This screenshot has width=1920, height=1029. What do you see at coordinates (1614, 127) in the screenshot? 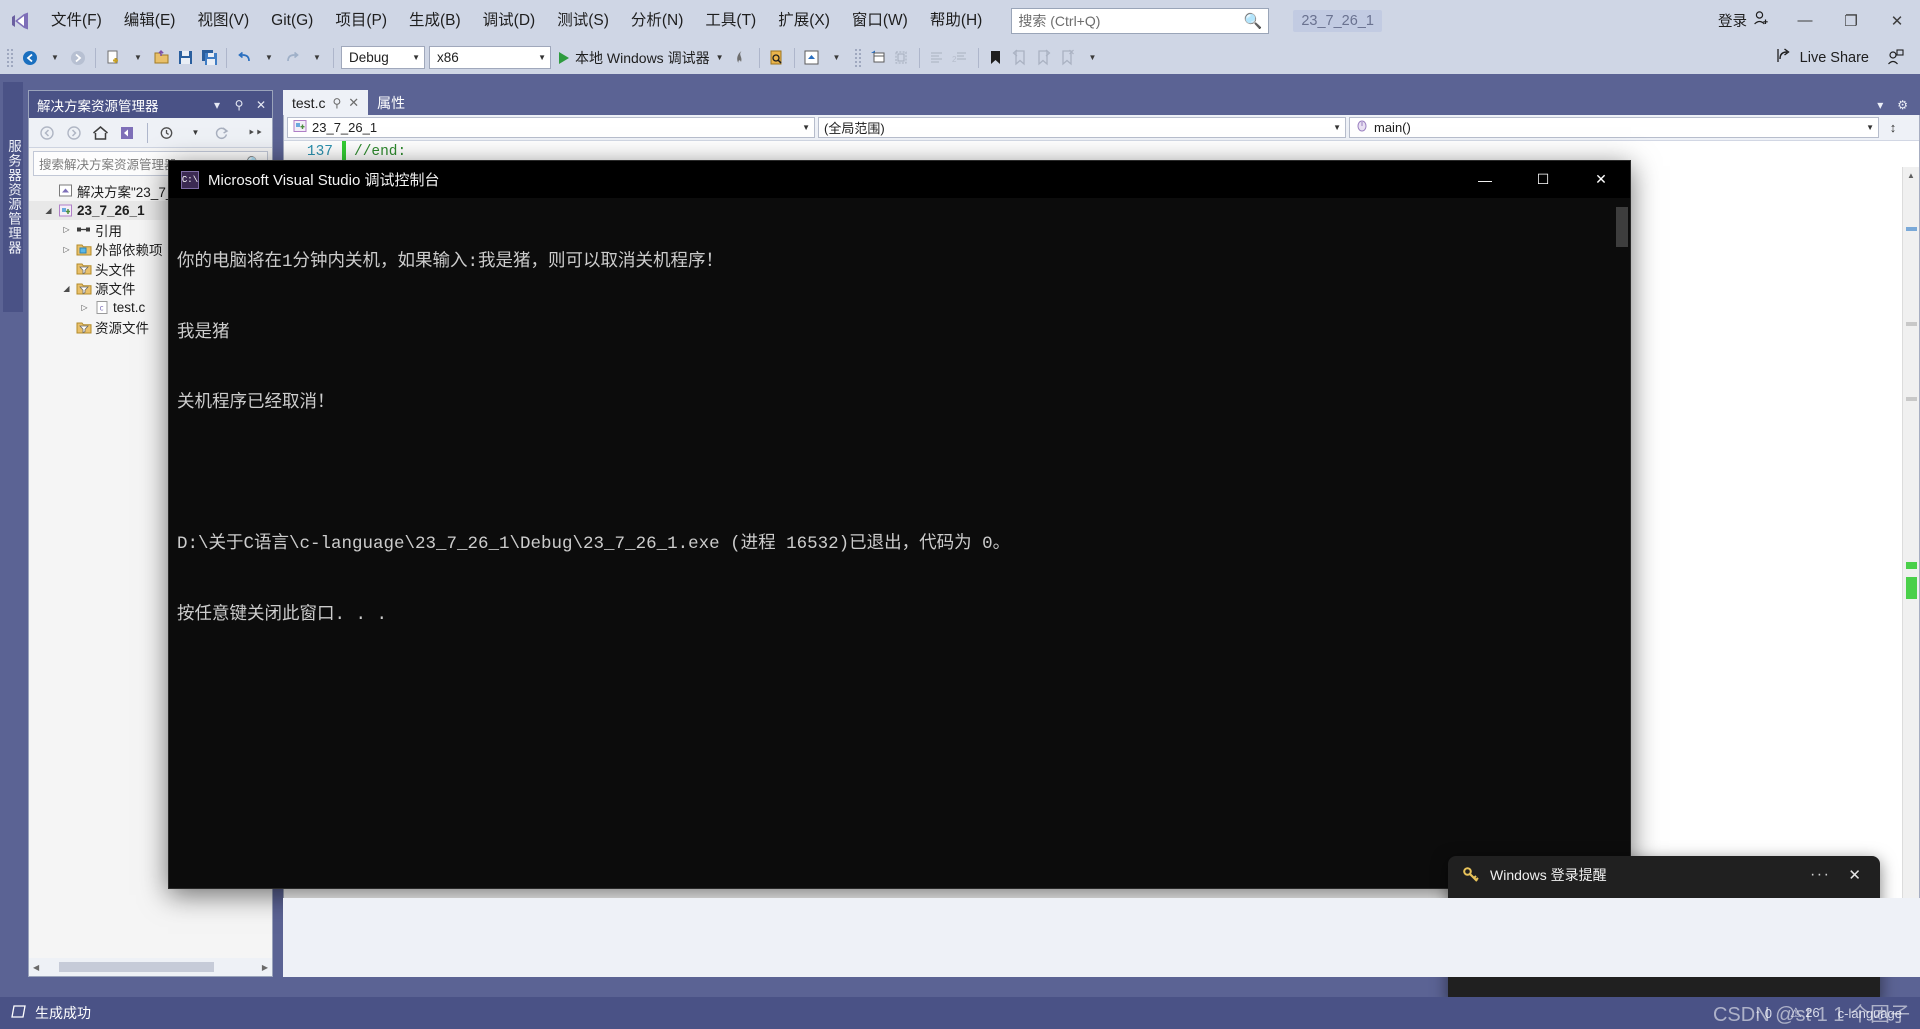
I see `nav-member-combo: main() ▼` at bounding box center [1614, 127].